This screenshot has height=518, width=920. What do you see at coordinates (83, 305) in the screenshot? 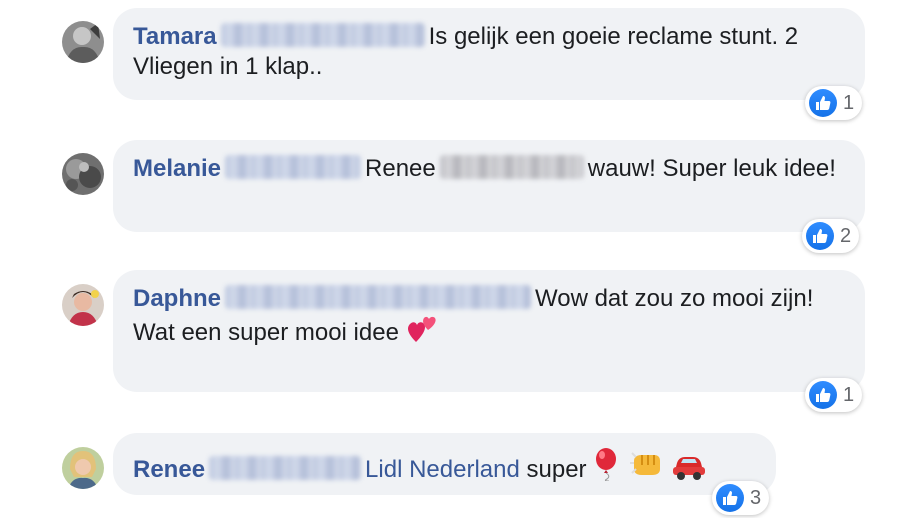
I see `avatar-daphne` at bounding box center [83, 305].